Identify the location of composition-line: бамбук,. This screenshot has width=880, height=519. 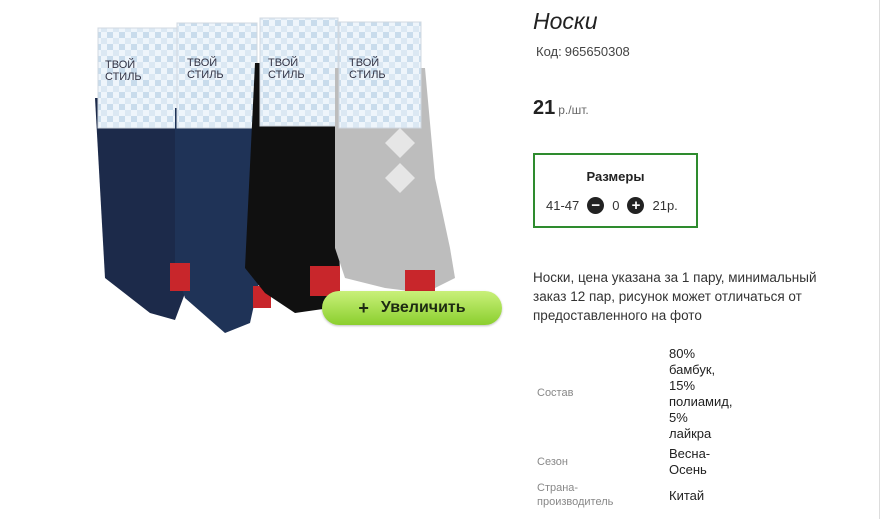
(692, 369).